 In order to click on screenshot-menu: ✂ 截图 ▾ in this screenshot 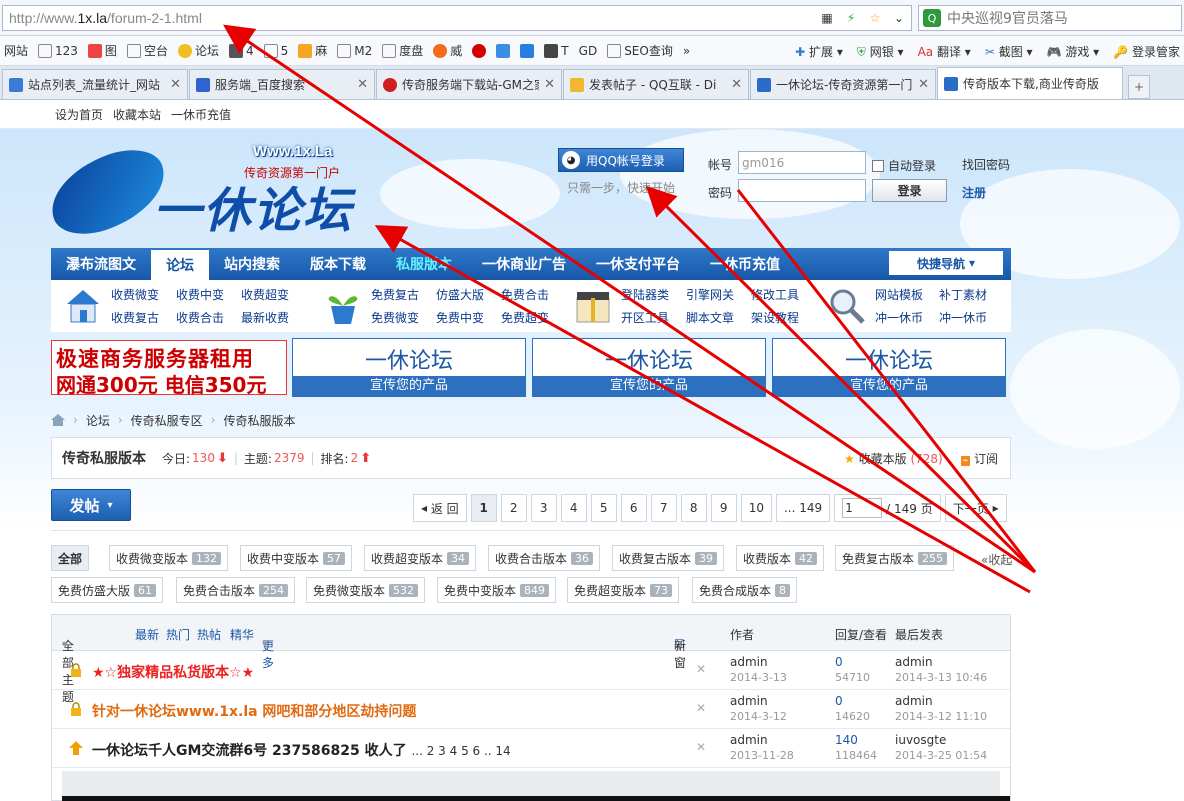, I will do `click(1009, 51)`.